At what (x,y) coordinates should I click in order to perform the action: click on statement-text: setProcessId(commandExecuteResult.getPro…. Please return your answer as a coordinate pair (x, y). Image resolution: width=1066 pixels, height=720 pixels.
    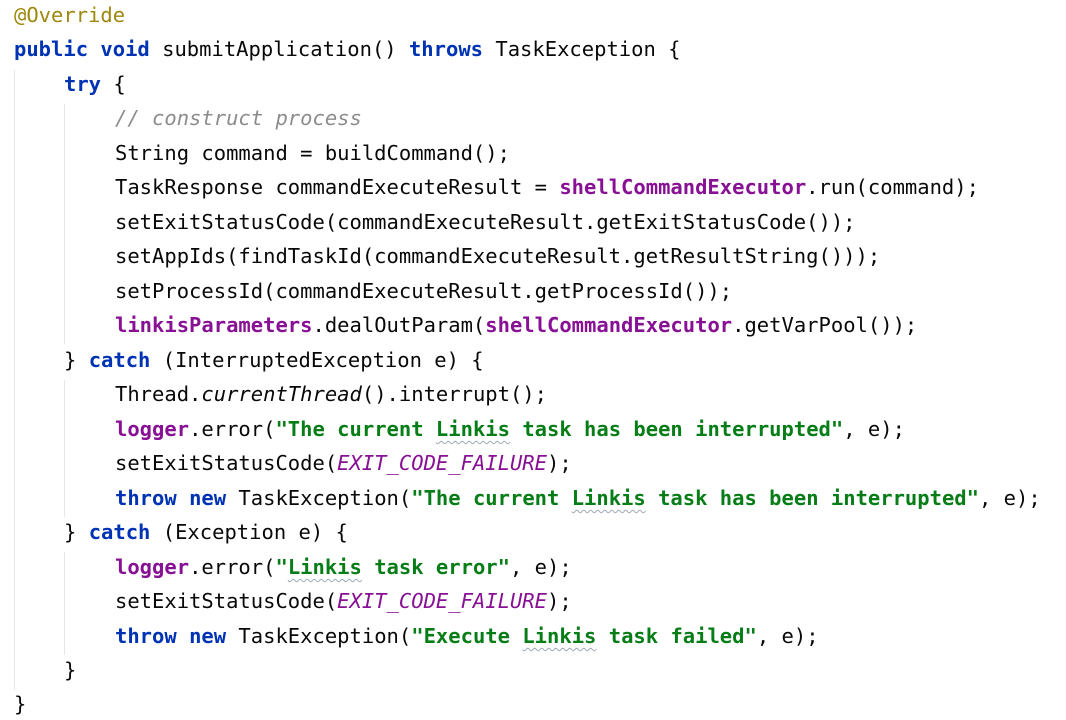
    Looking at the image, I should click on (424, 291).